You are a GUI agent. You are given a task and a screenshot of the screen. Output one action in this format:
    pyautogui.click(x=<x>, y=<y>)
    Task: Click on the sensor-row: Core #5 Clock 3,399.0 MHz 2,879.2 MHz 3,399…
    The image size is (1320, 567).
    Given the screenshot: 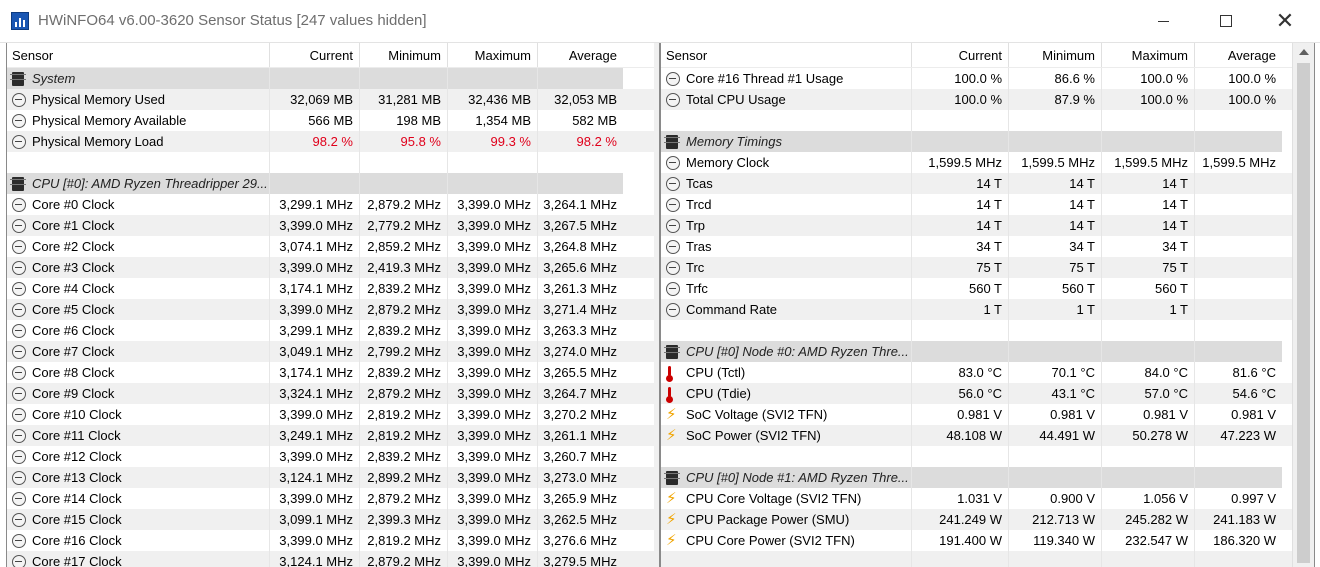 What is the action you would take?
    pyautogui.click(x=330, y=309)
    